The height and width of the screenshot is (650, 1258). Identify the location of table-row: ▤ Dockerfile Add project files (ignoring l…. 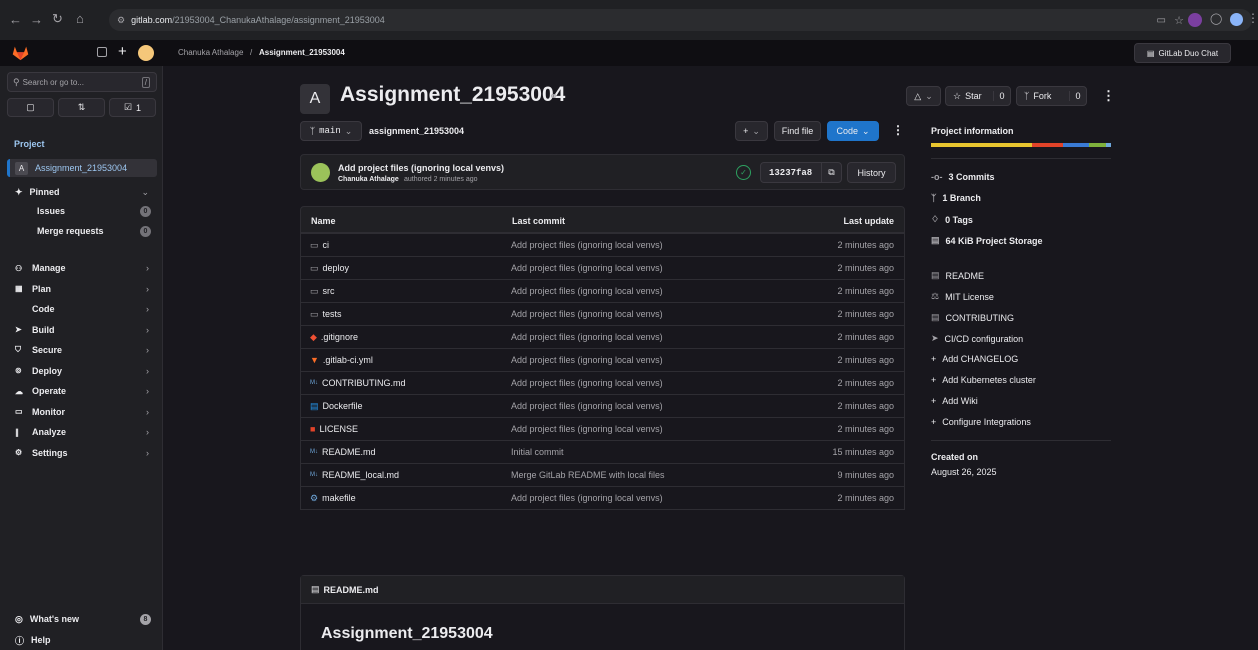
(602, 405).